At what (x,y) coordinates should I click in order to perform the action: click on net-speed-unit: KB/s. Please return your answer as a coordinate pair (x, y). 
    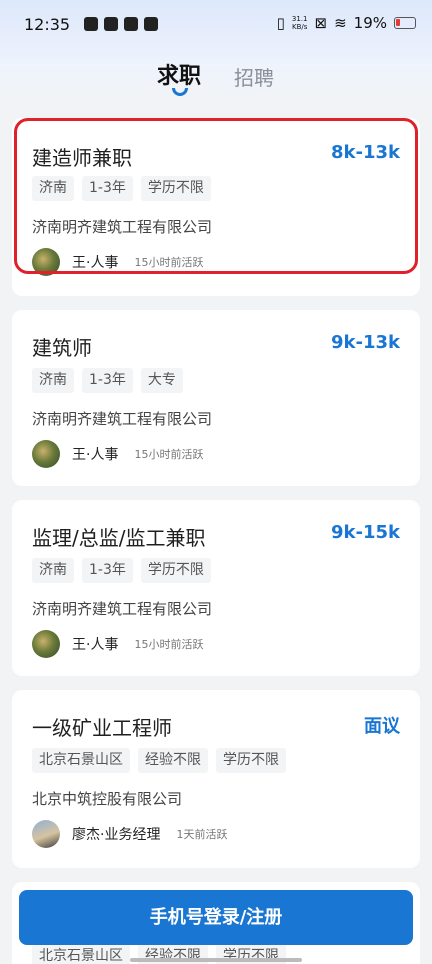
    Looking at the image, I should click on (300, 27).